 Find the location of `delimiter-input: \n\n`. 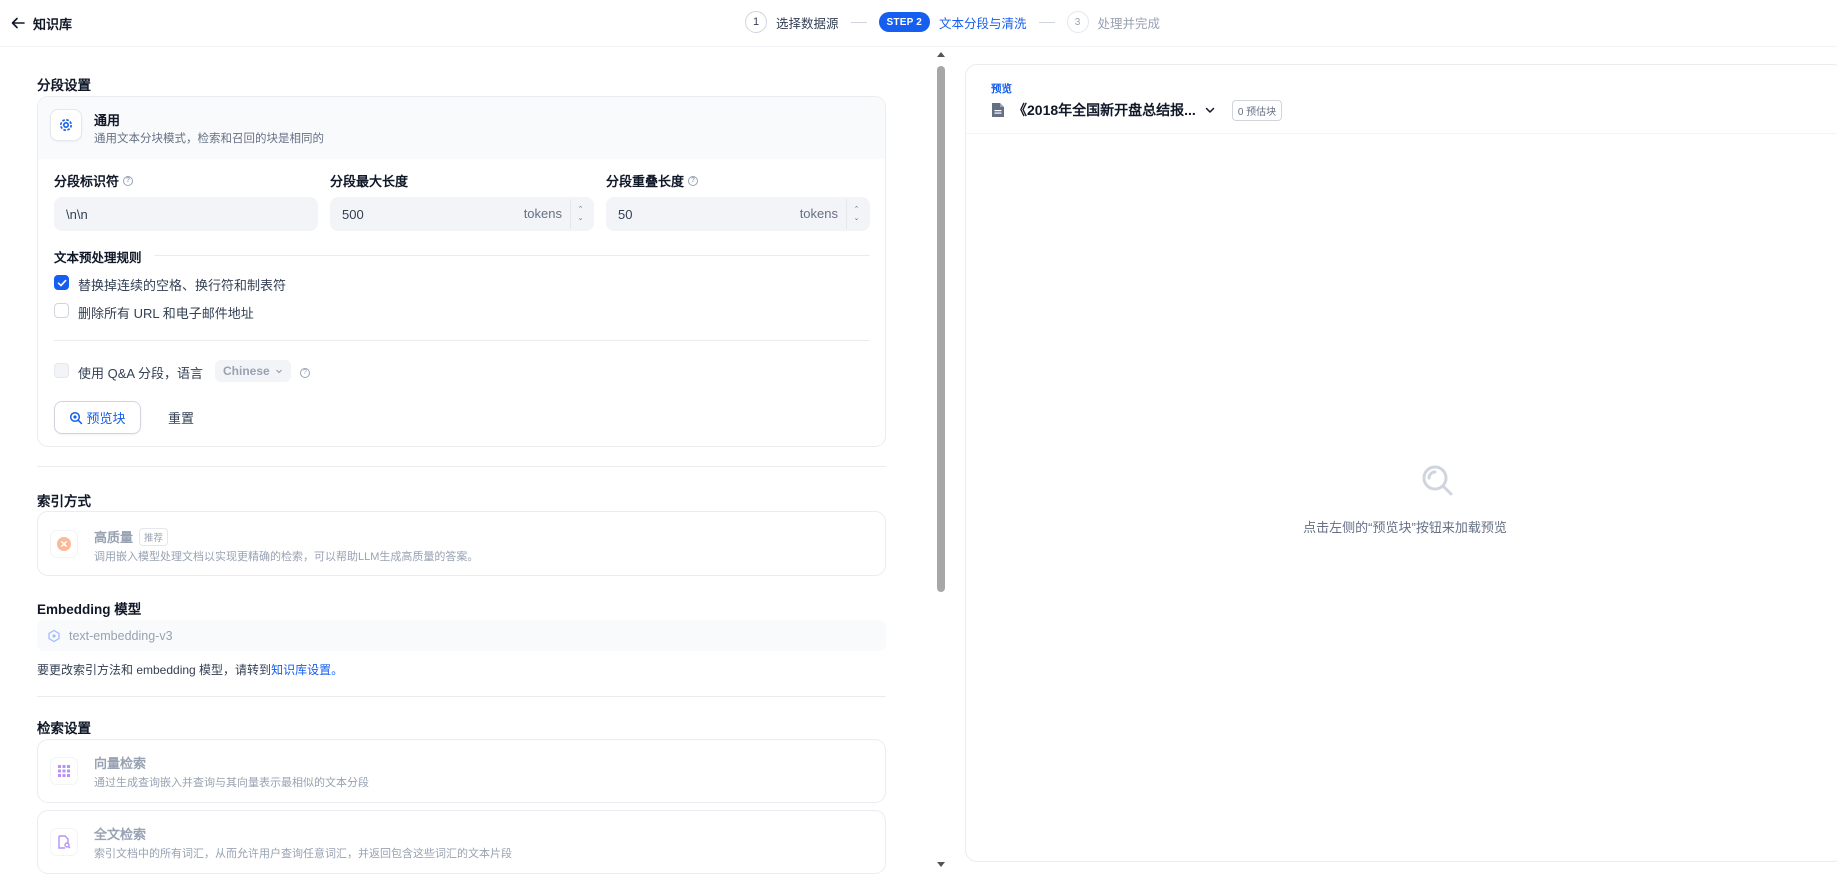

delimiter-input: \n\n is located at coordinates (186, 214).